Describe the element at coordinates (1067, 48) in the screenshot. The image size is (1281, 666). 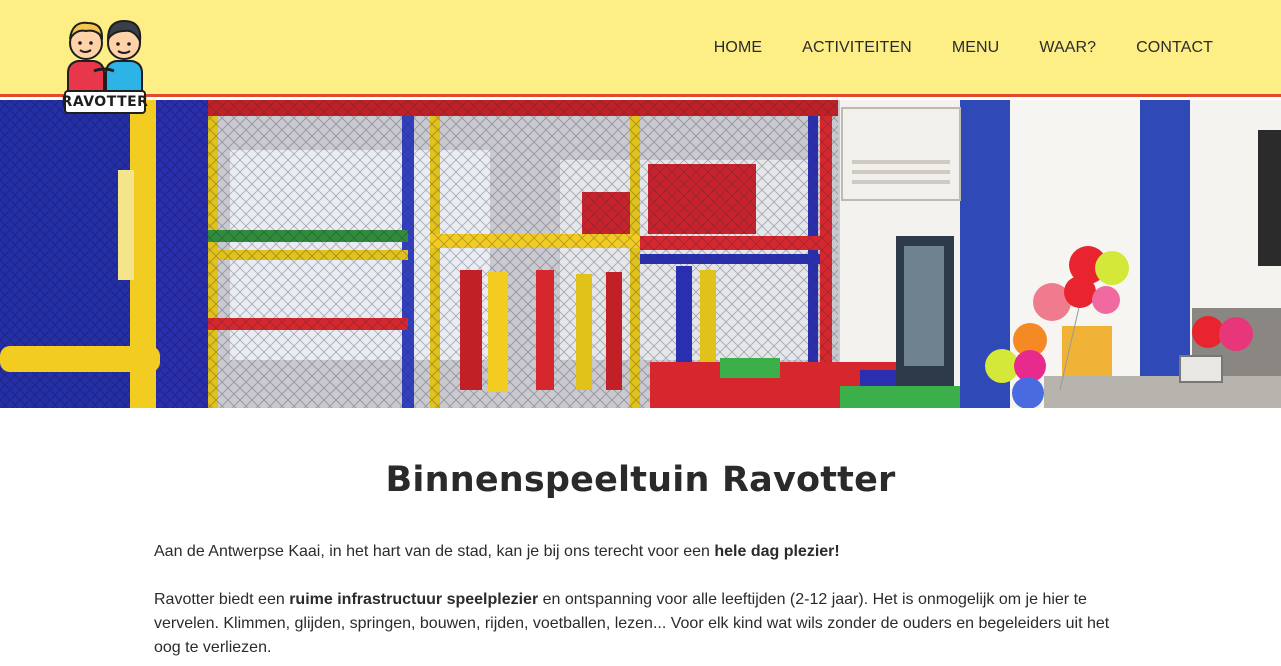
I see `nav-waar: WAAR?` at that location.